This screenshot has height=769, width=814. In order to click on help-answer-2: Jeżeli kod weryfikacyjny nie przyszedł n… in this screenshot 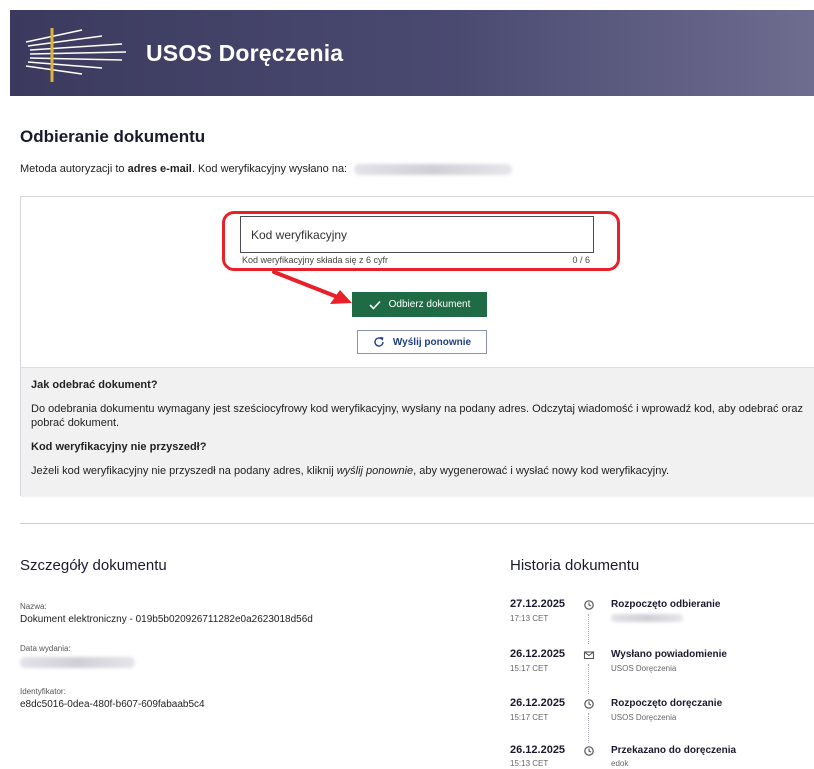, I will do `click(350, 471)`.